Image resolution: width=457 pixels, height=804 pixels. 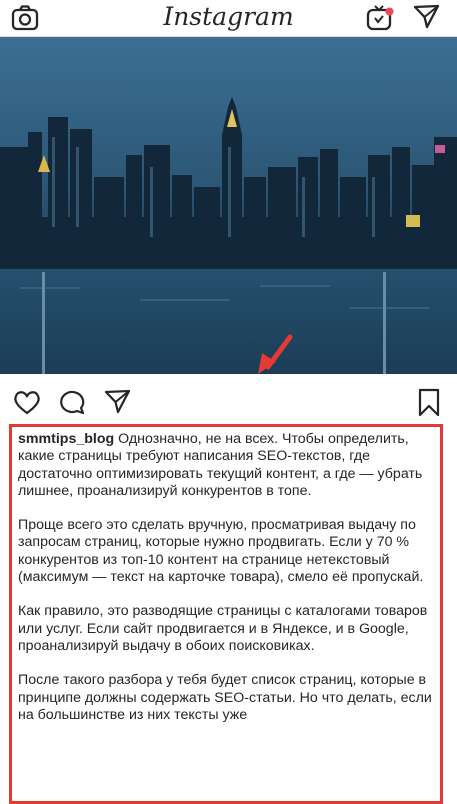 I want to click on post-action-bar, so click(x=228, y=402).